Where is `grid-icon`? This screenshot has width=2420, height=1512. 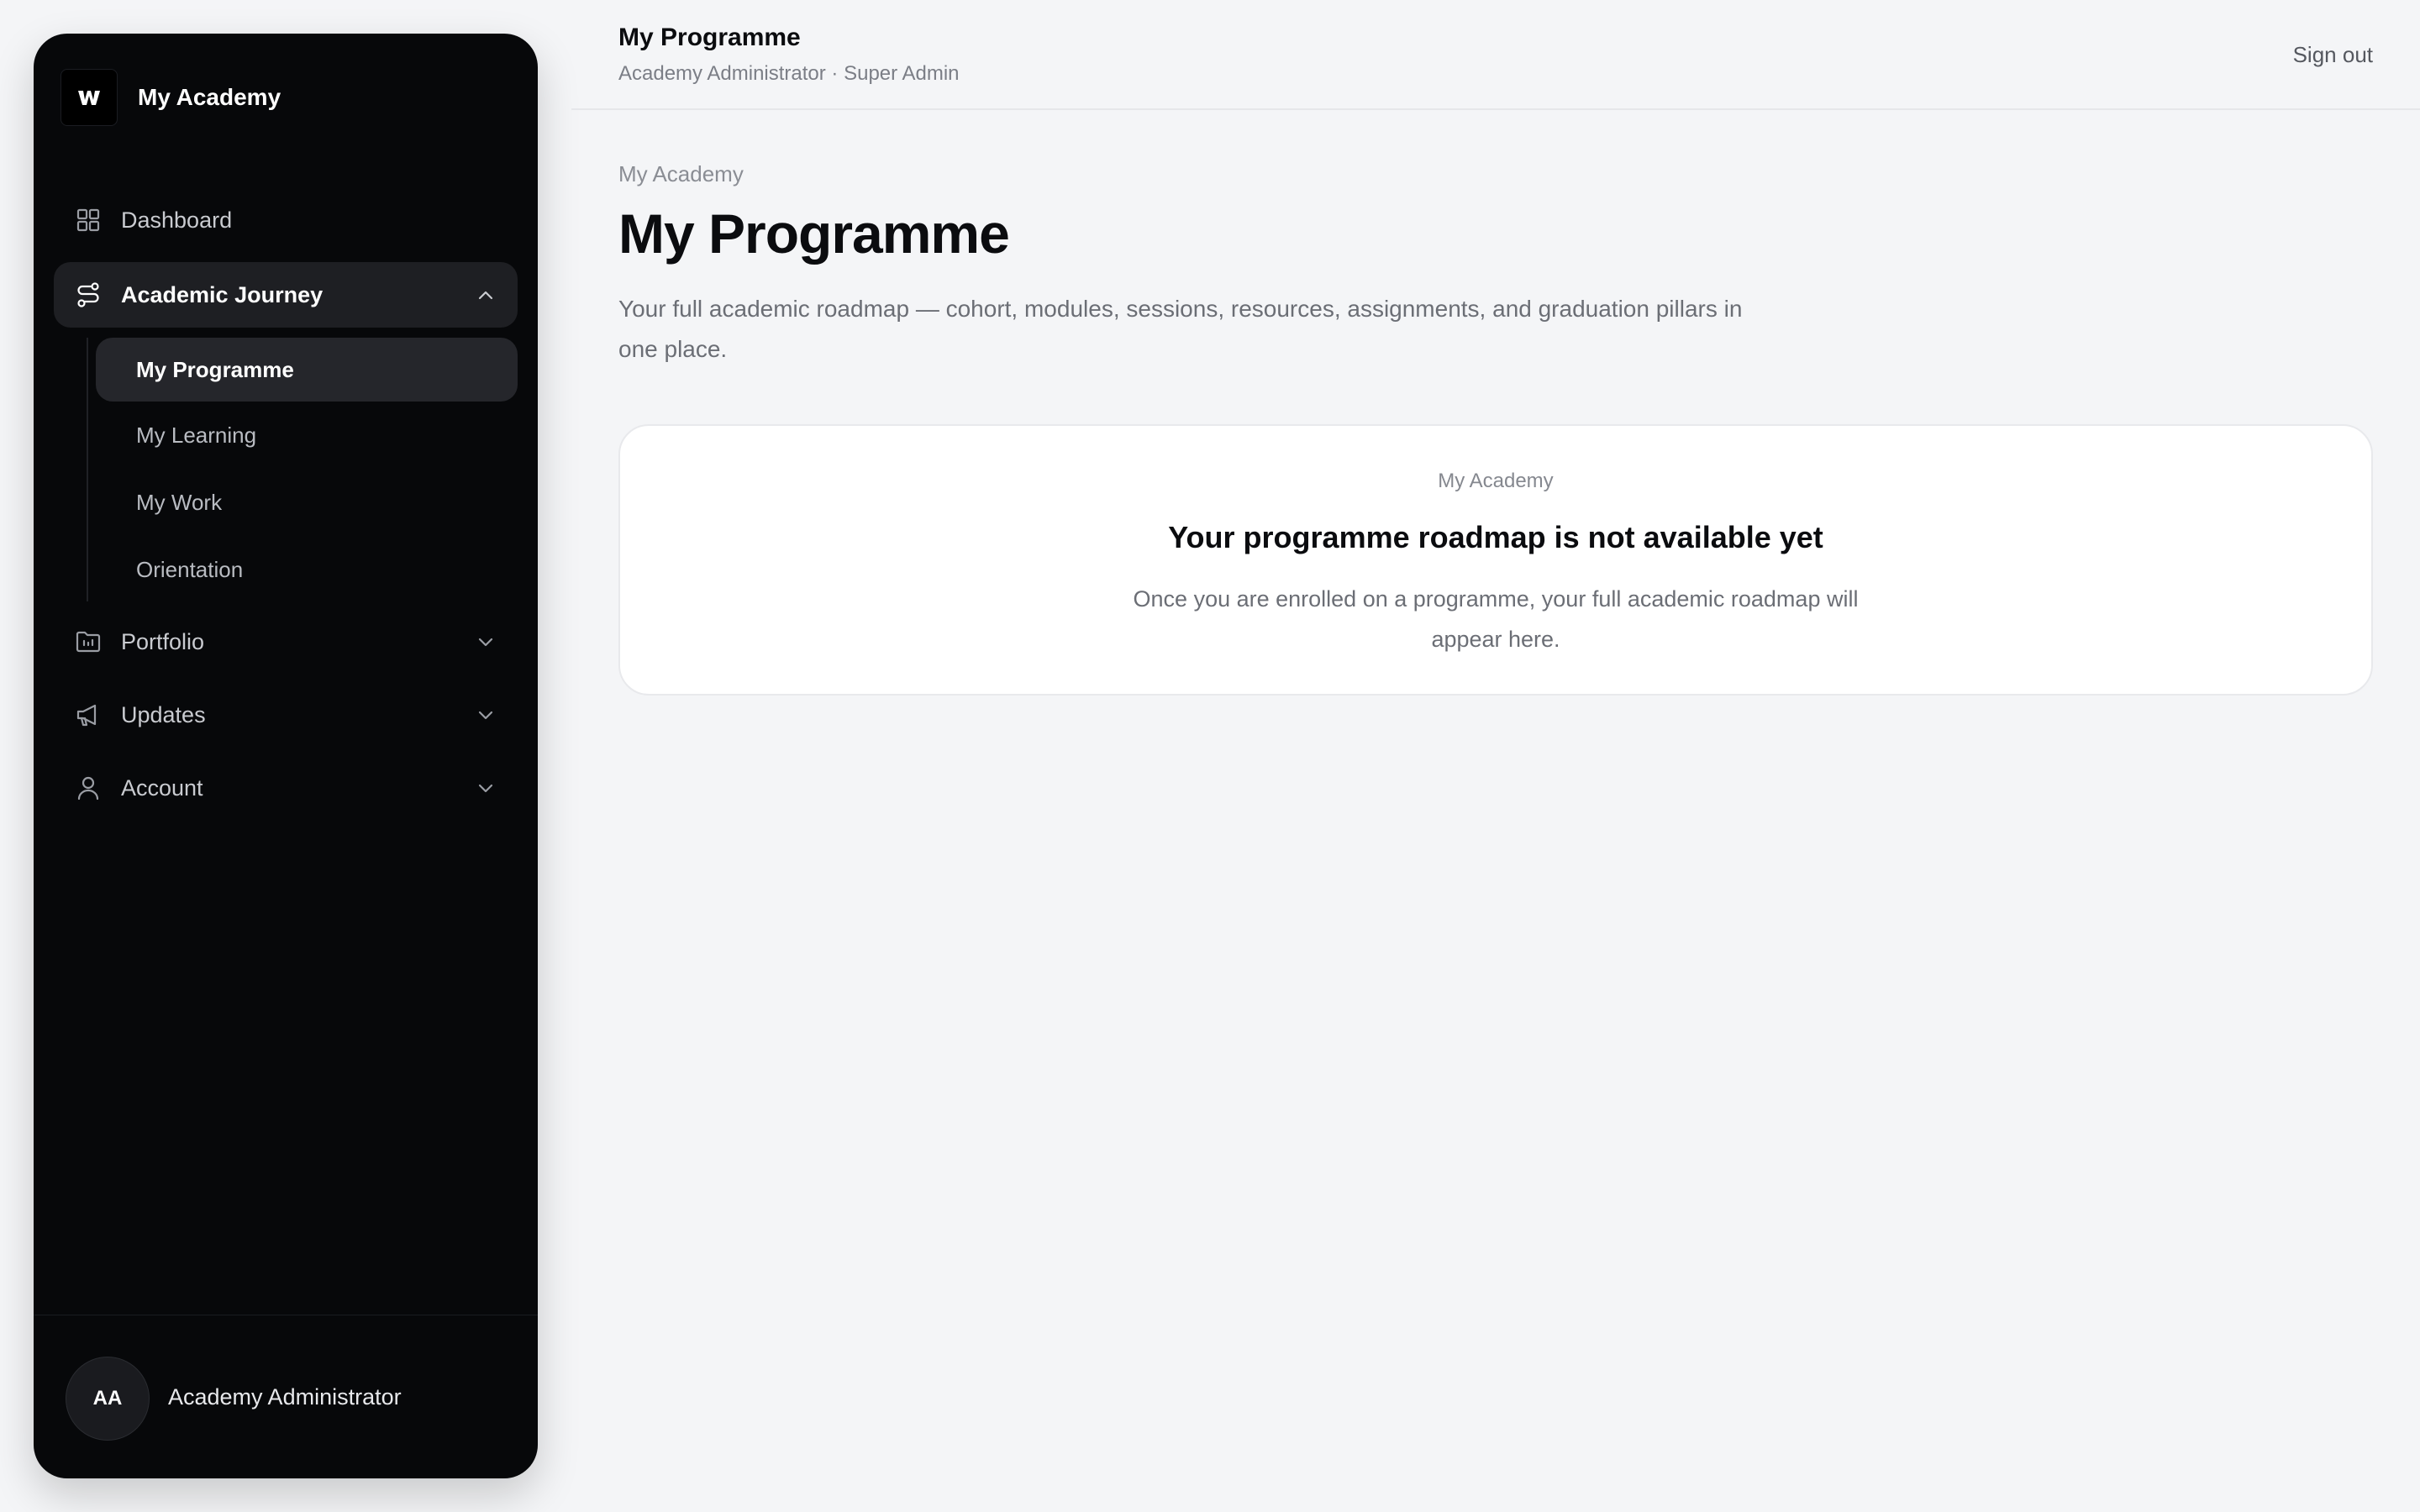 grid-icon is located at coordinates (88, 220).